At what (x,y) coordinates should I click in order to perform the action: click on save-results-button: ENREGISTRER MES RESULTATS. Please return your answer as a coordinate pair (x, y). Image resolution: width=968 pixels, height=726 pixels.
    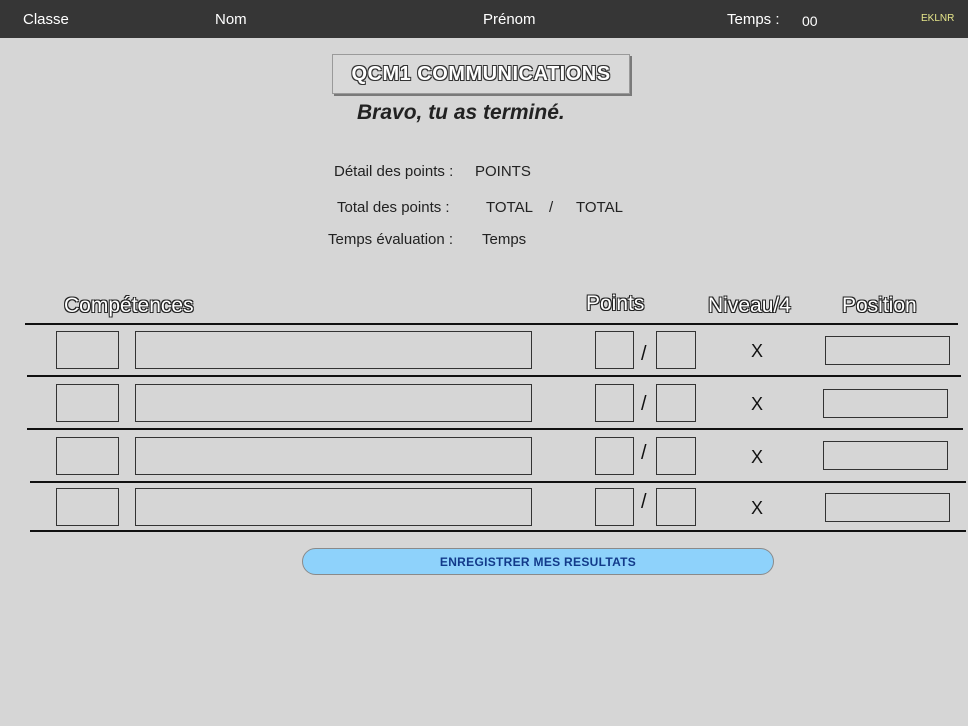
    Looking at the image, I should click on (538, 561).